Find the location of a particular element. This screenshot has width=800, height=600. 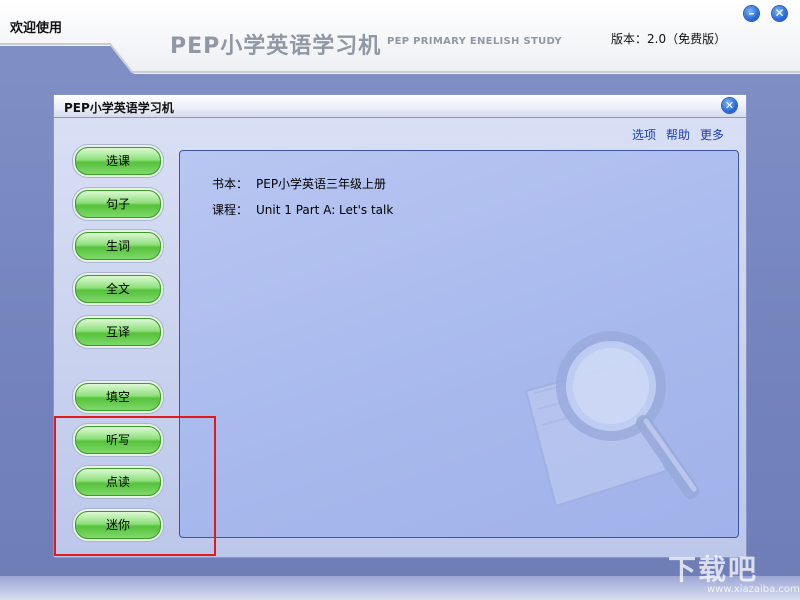

course-row: 课程： Unit 1 Part A: Let's talk is located at coordinates (302, 209).